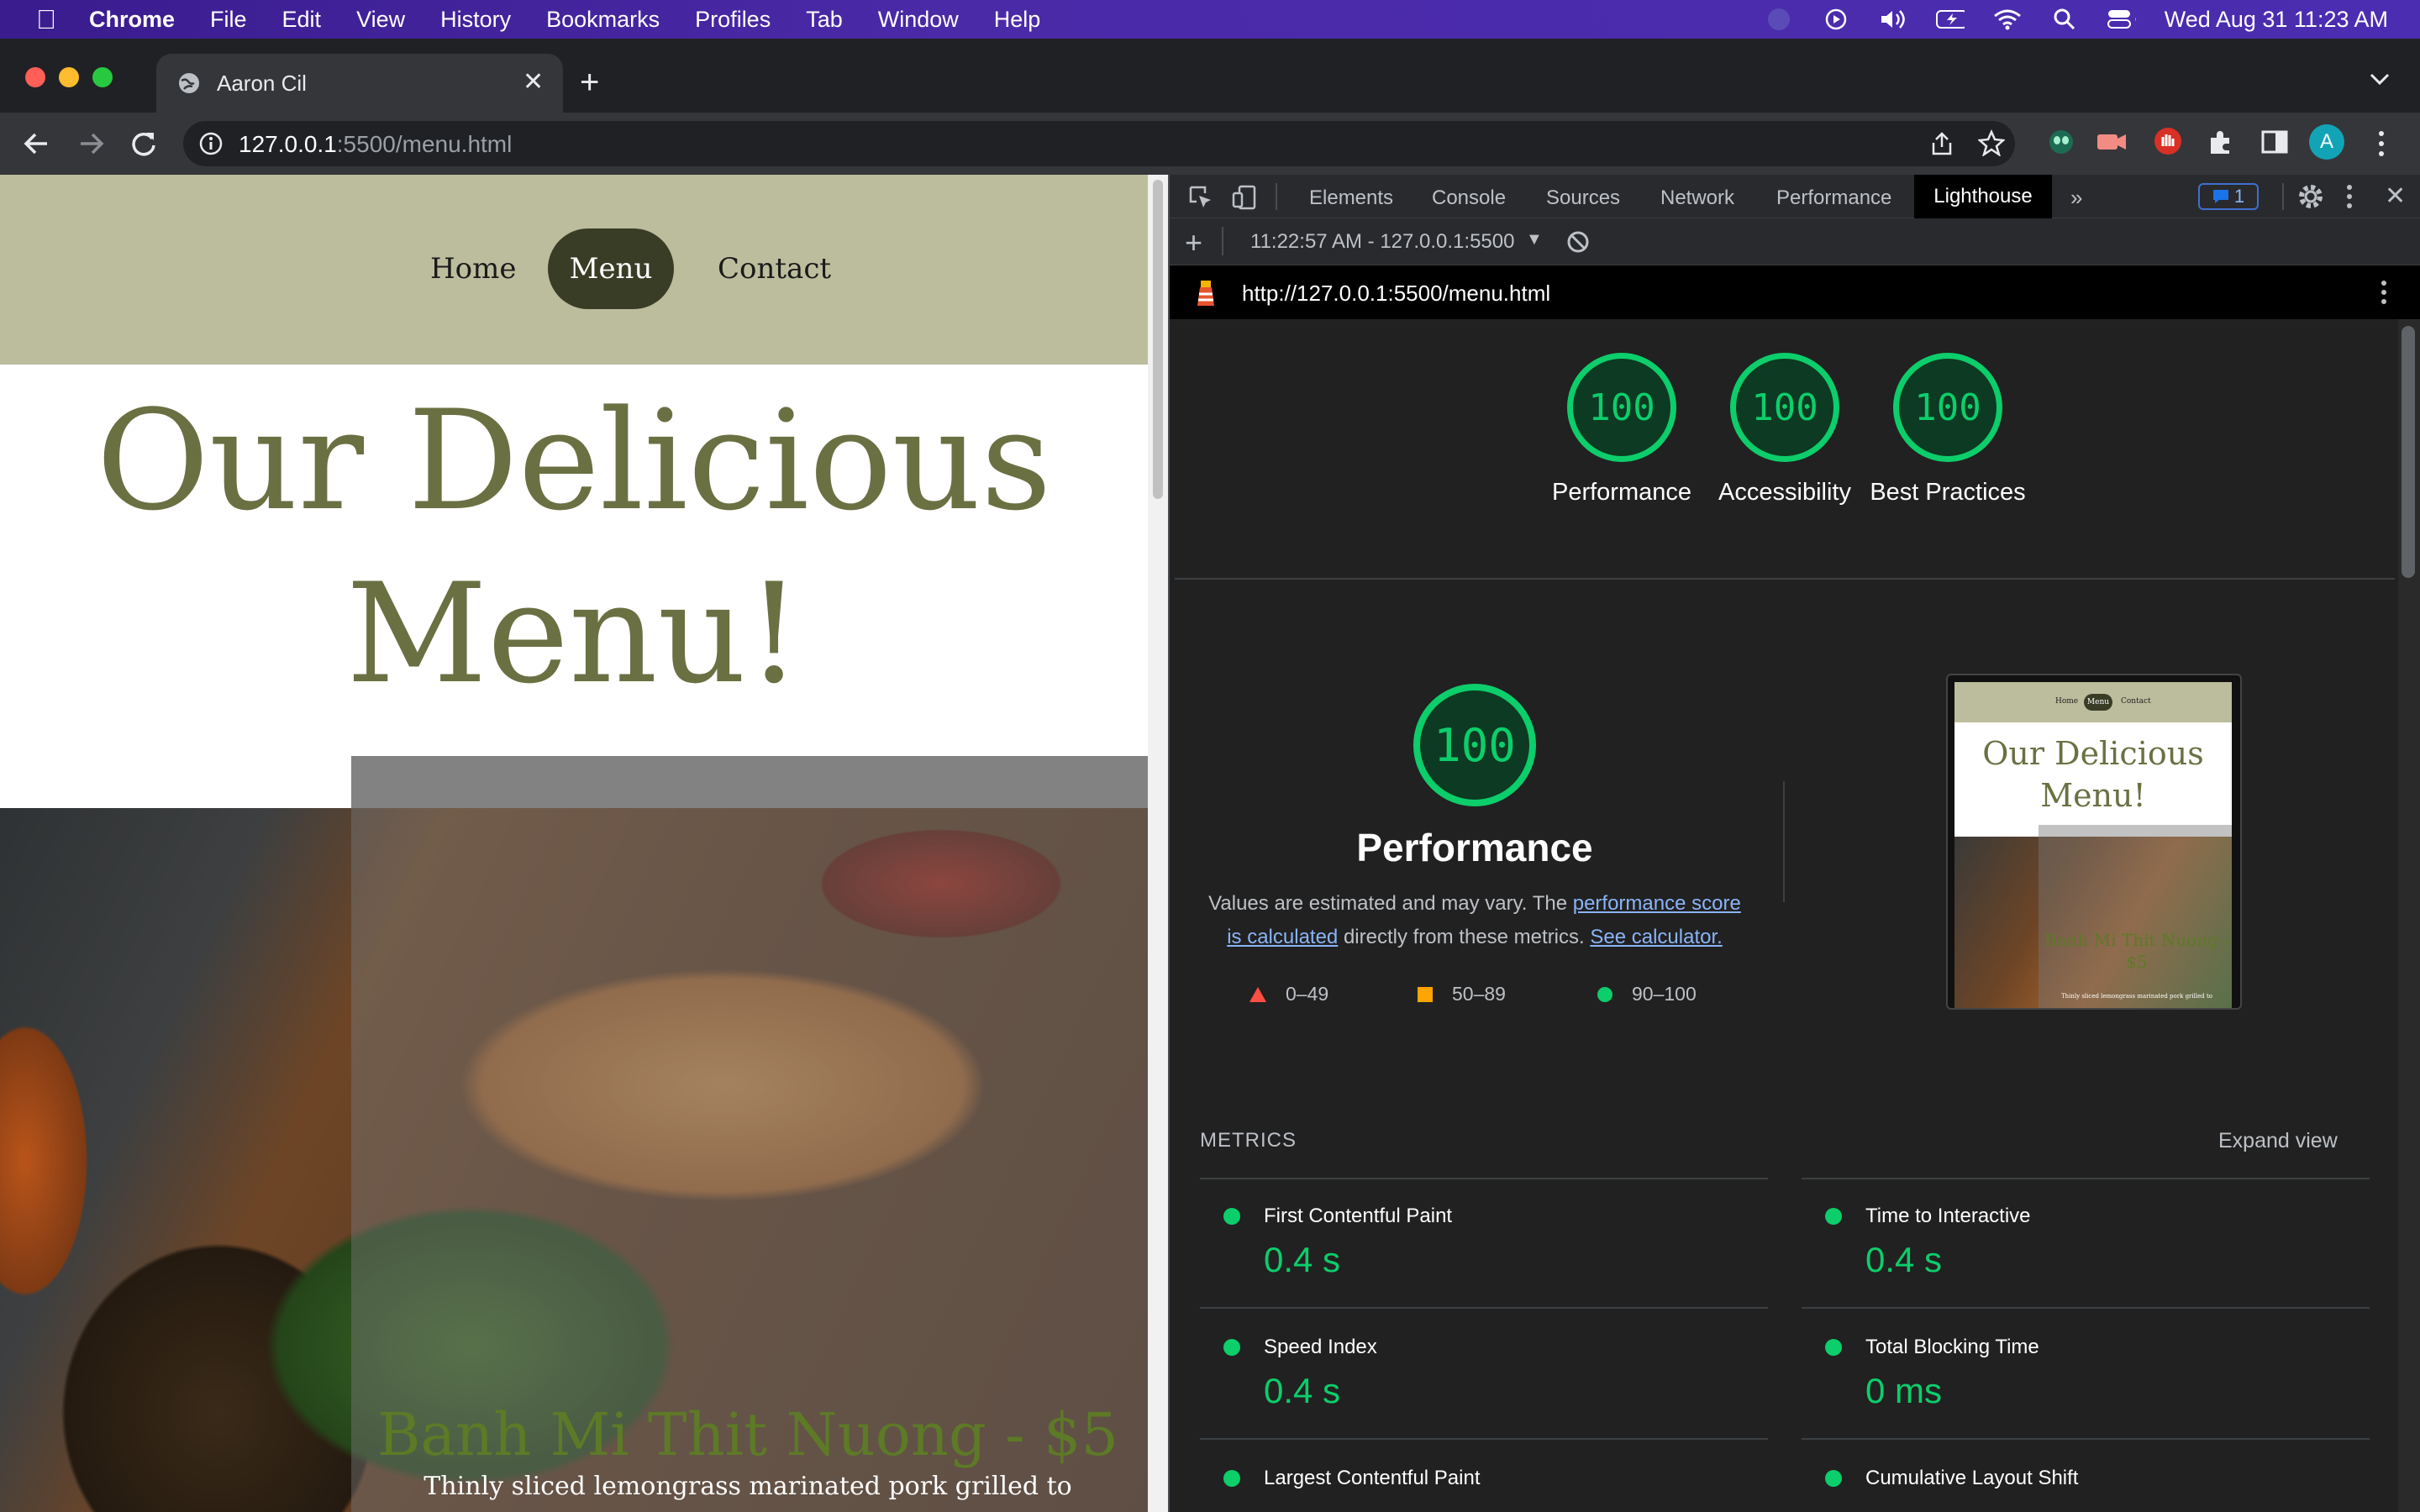  Describe the element at coordinates (533, 82) in the screenshot. I see `tab-close-icon: ✕` at that location.